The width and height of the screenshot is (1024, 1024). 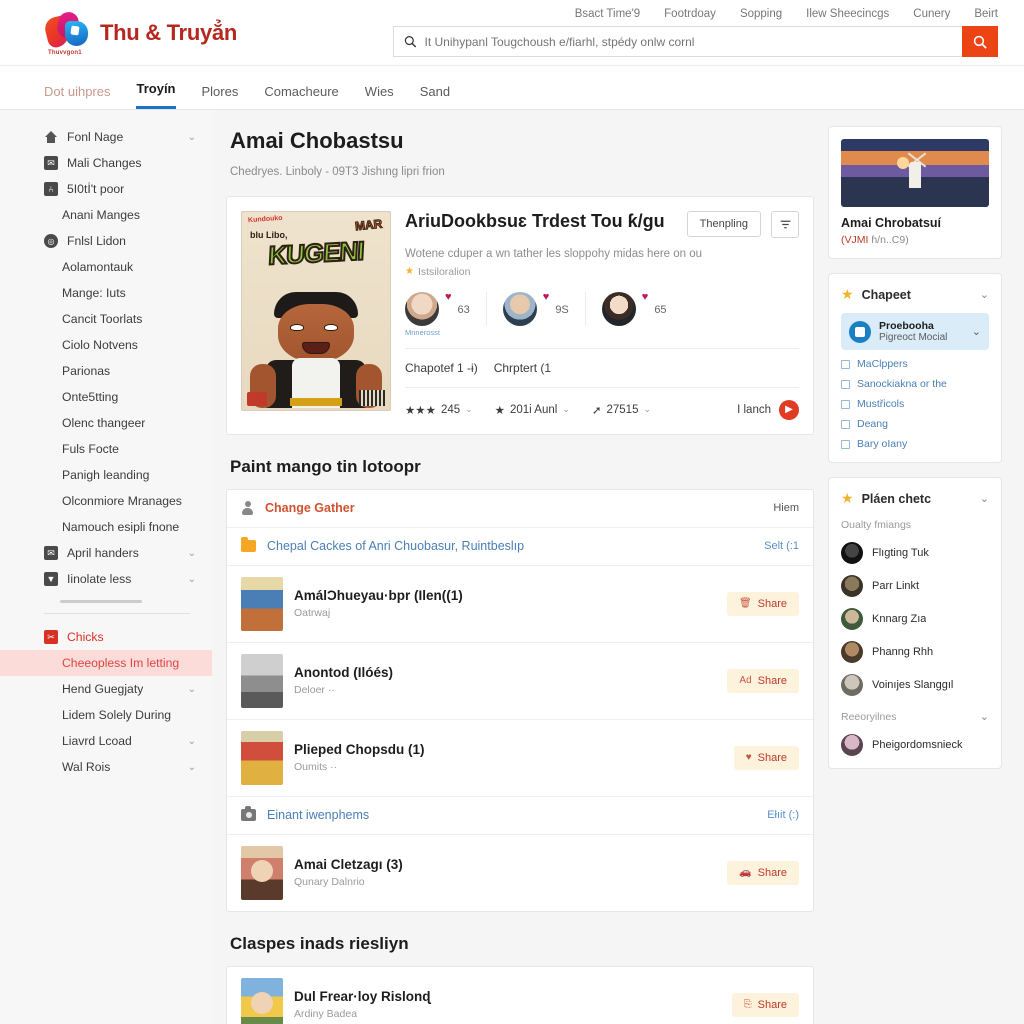 What do you see at coordinates (106, 137) in the screenshot?
I see `sidebar-item-fonl-nage: Fonl Nage ⌄` at bounding box center [106, 137].